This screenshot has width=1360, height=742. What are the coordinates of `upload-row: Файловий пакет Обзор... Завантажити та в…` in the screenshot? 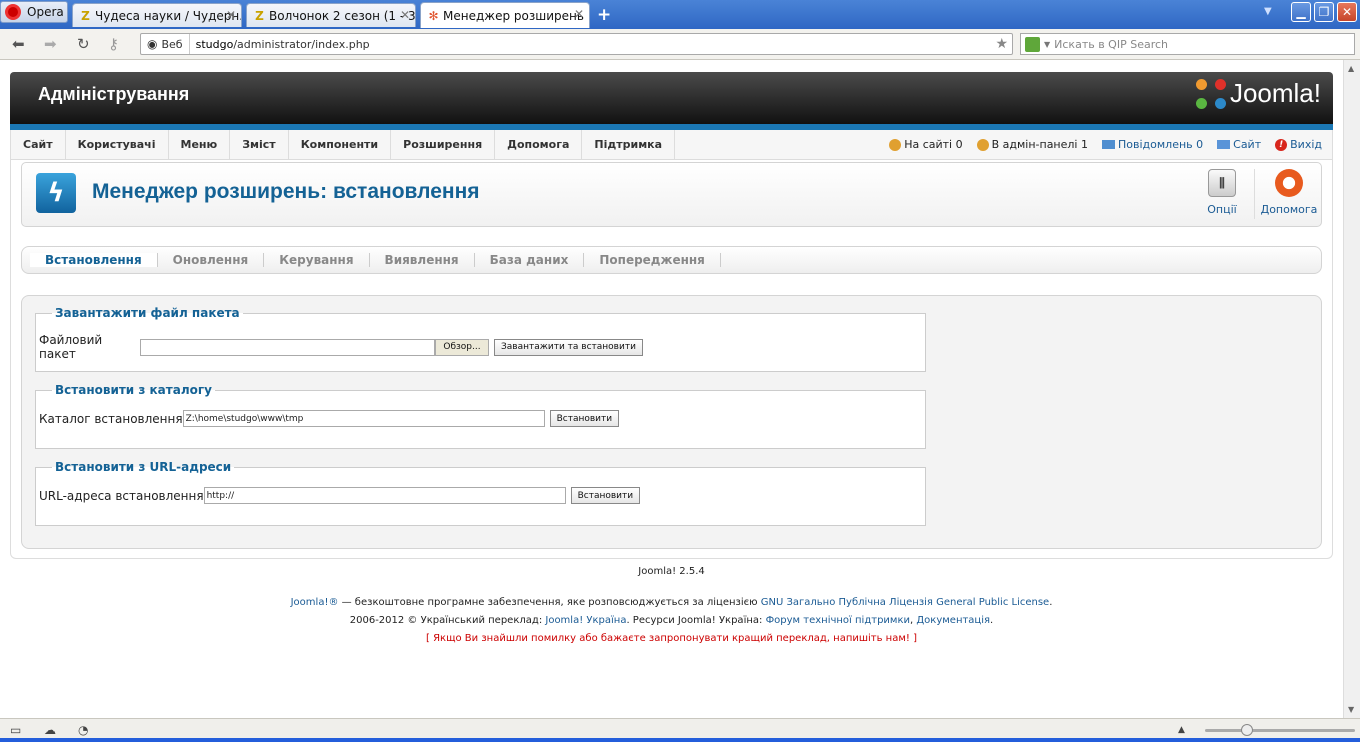 It's located at (341, 347).